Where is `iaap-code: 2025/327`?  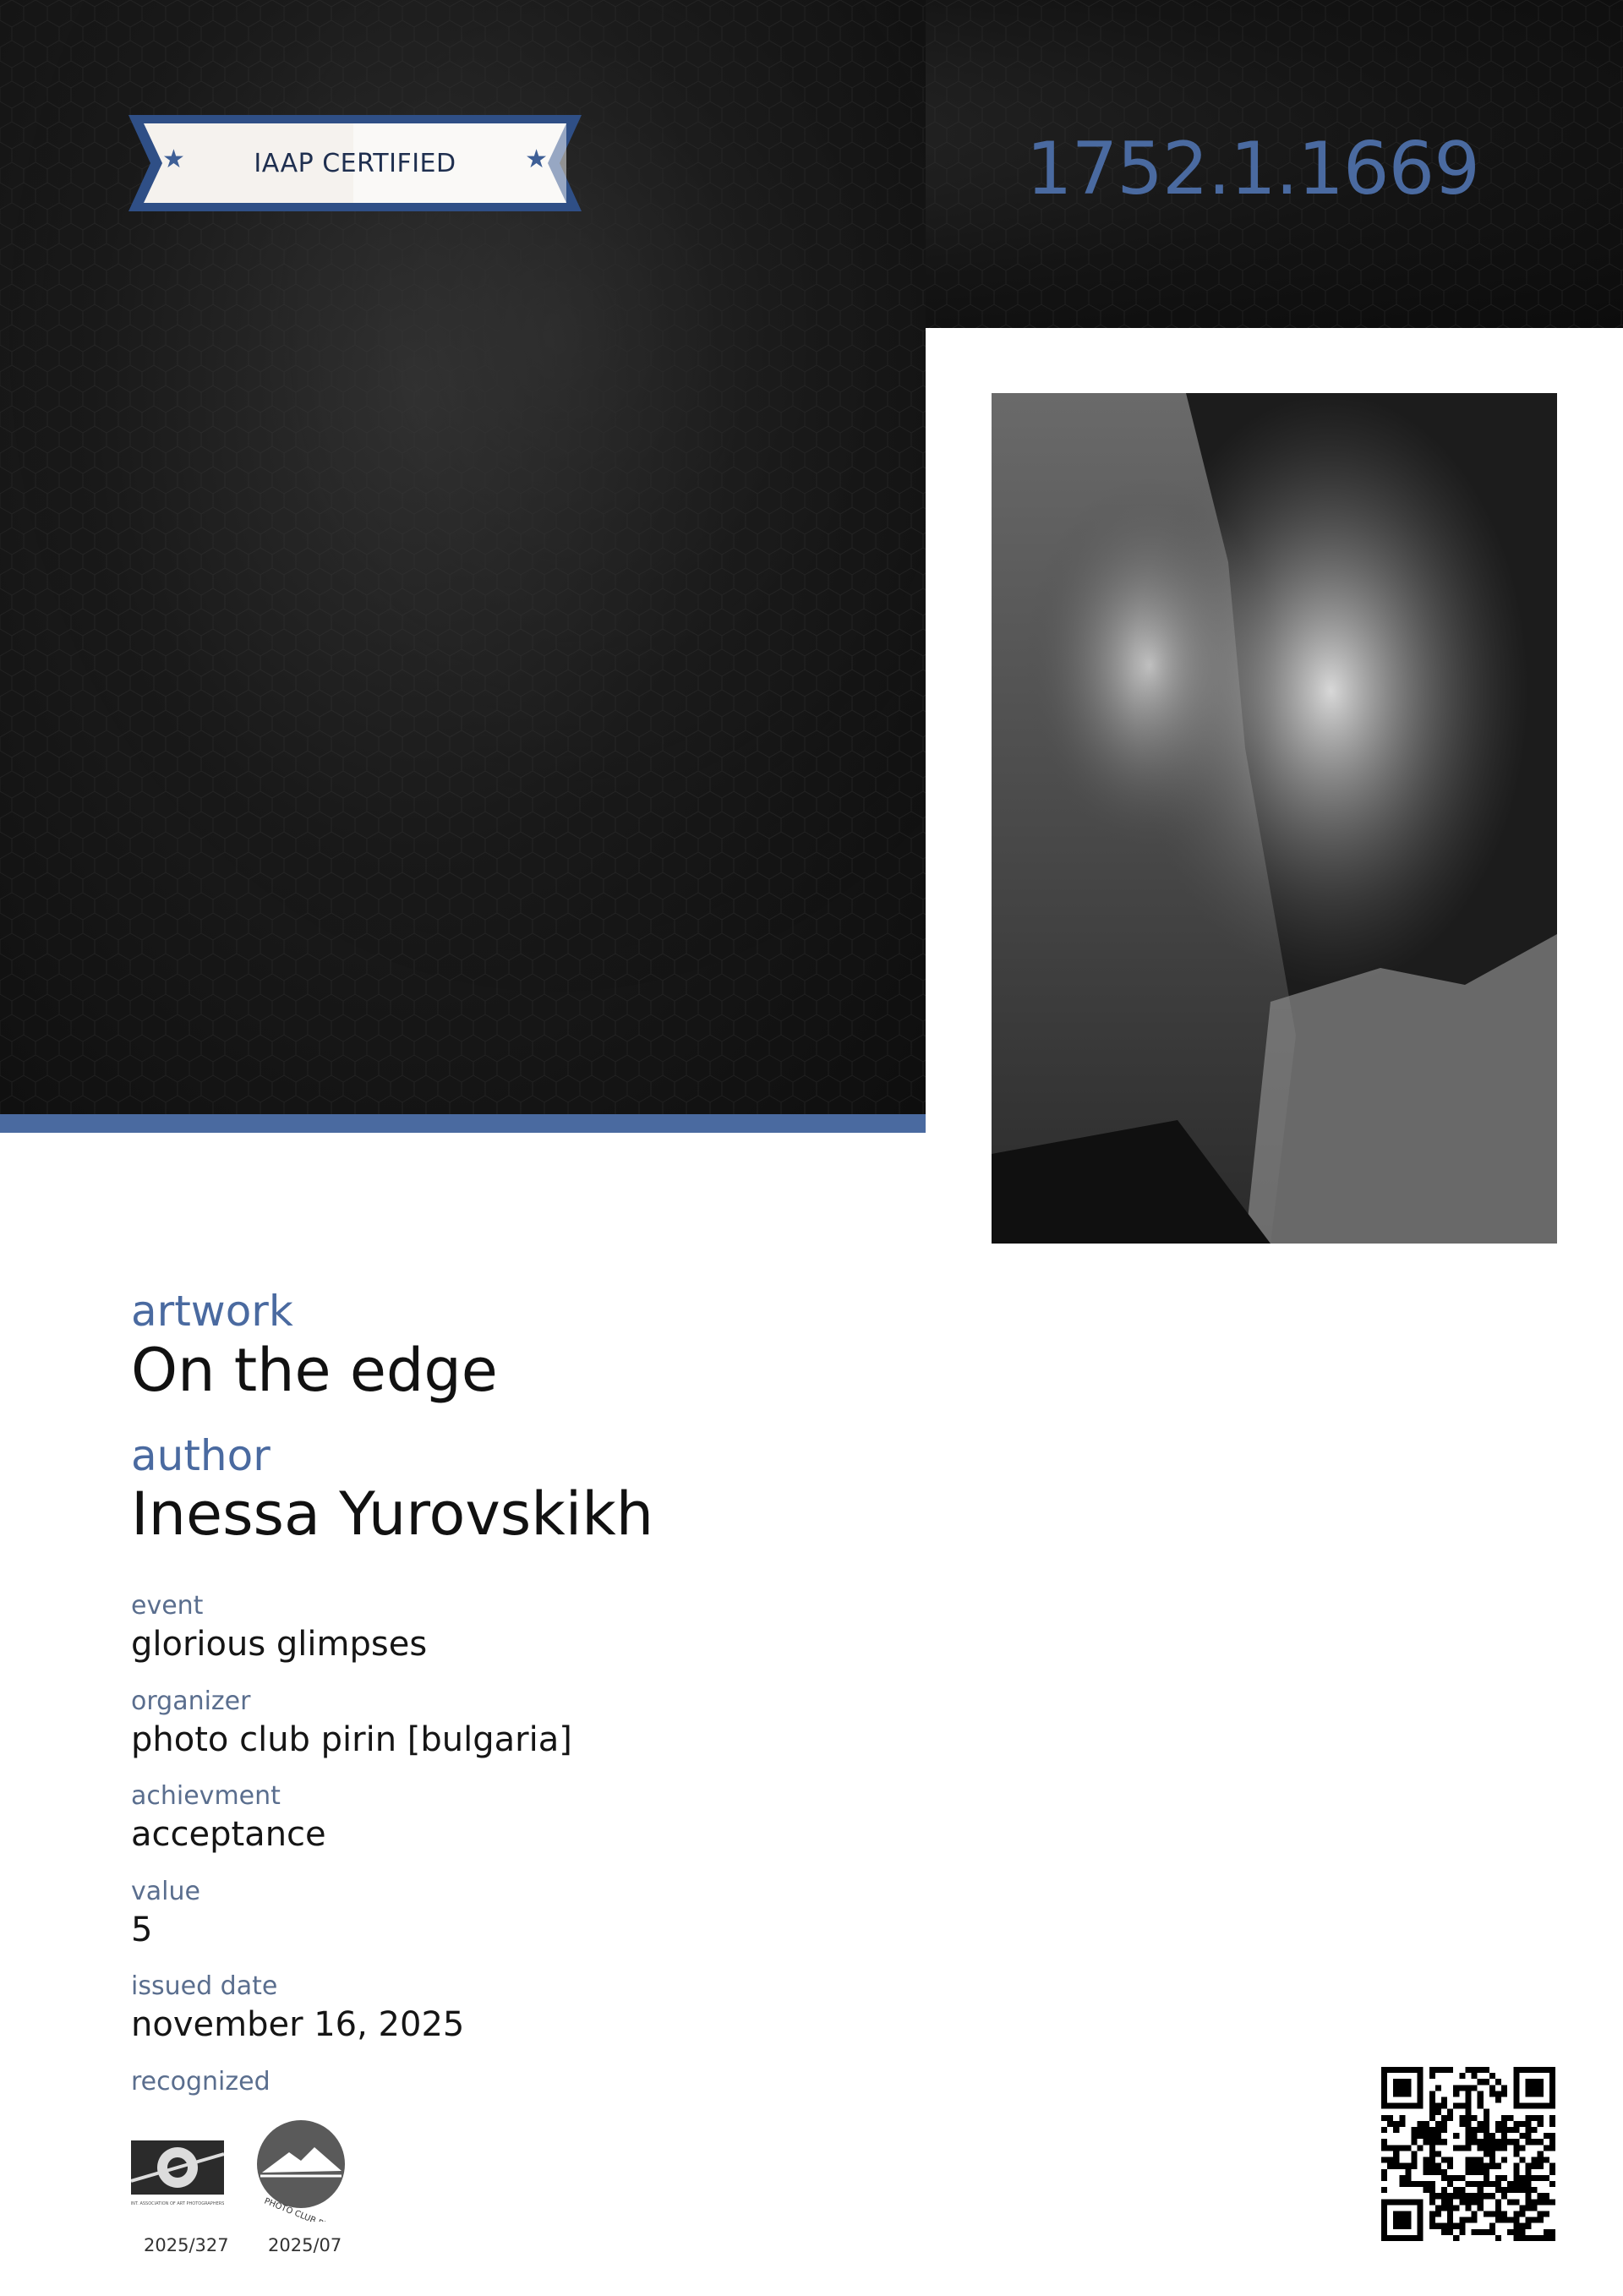
iaap-code: 2025/327 is located at coordinates (187, 2245).